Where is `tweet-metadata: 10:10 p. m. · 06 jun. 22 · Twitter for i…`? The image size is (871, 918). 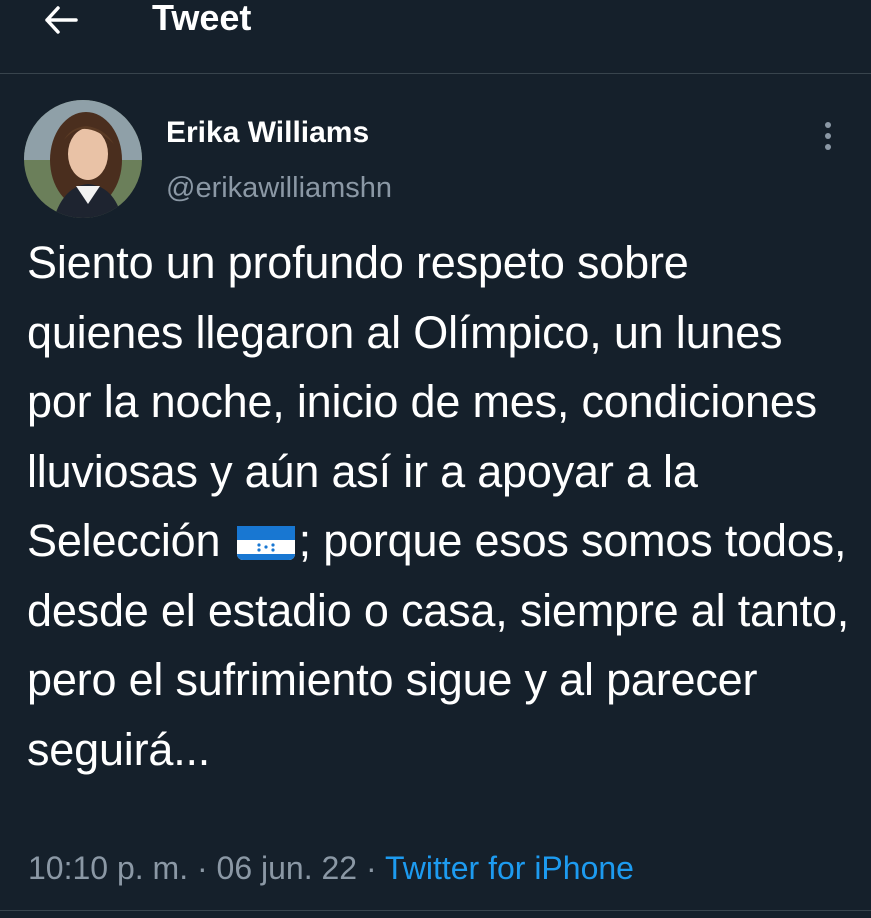 tweet-metadata: 10:10 p. m. · 06 jun. 22 · Twitter for i… is located at coordinates (331, 868).